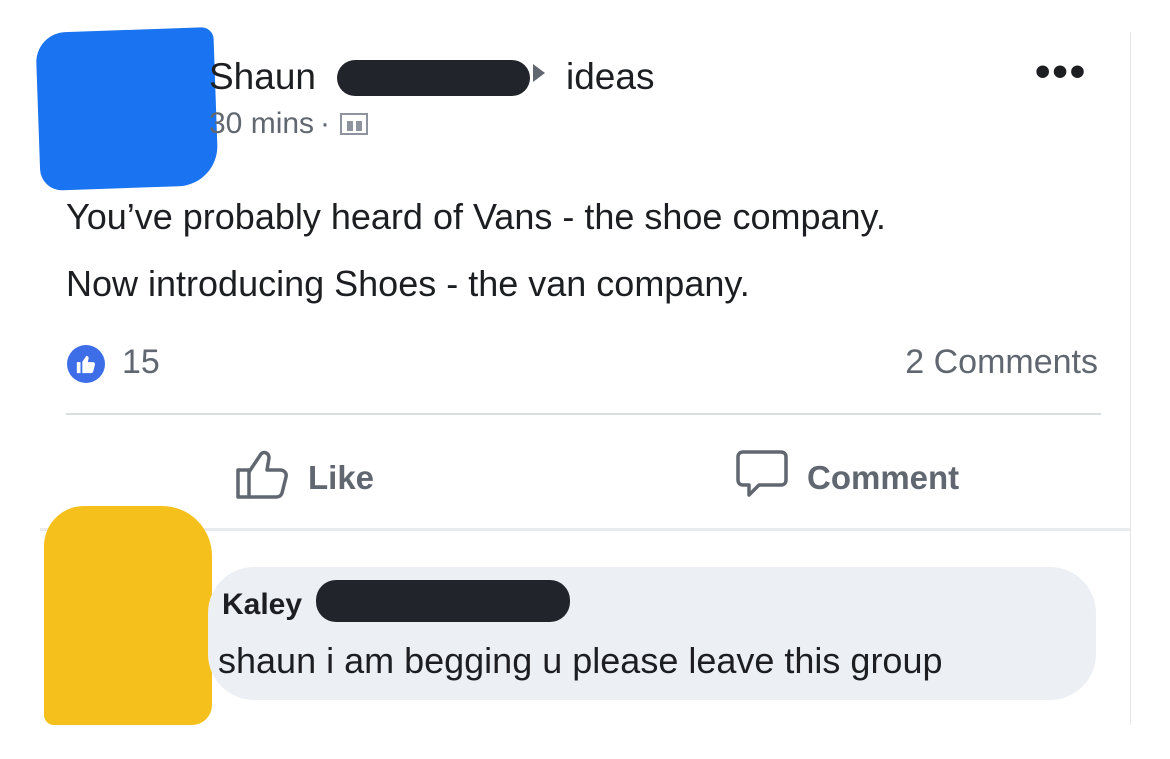 This screenshot has width=1170, height=759. I want to click on speech-bubble-icon, so click(762, 478).